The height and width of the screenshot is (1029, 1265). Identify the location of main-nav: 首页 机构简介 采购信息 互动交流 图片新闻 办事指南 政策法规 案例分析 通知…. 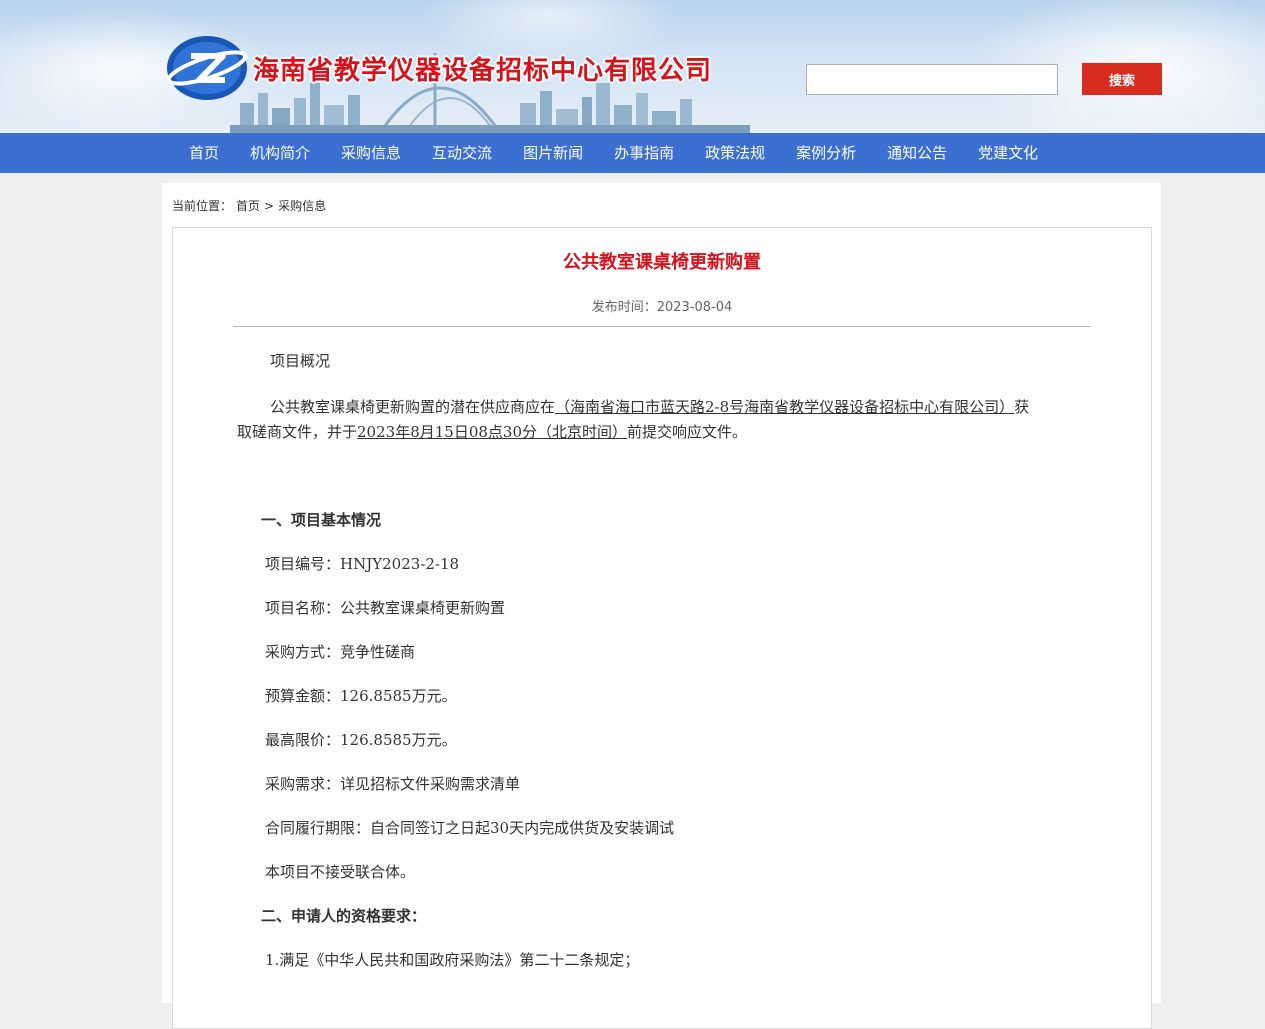
(632, 153).